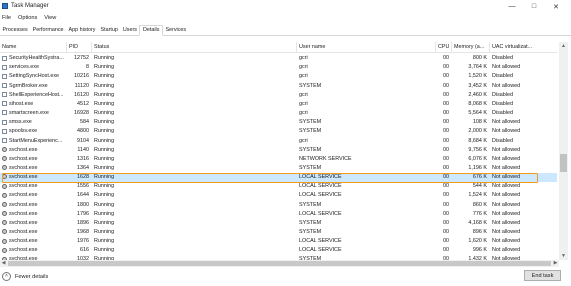  I want to click on cell-name: smartscreen.exe, so click(29, 113).